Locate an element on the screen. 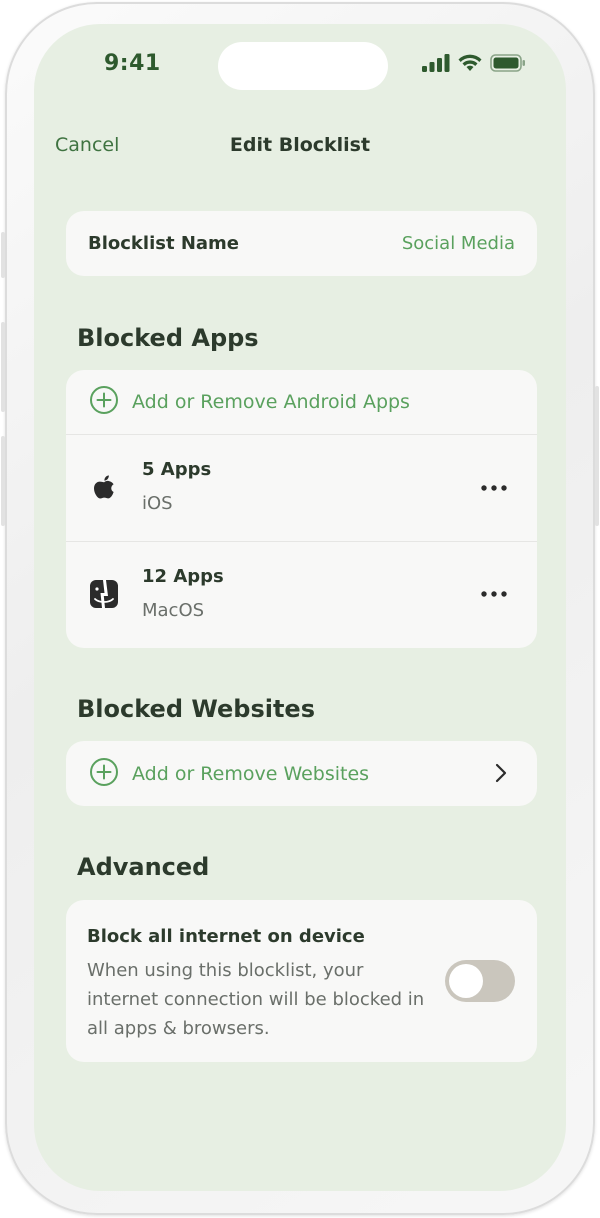 Image resolution: width=600 pixels, height=1218 pixels. advanced-heading: Advanced is located at coordinates (143, 867).